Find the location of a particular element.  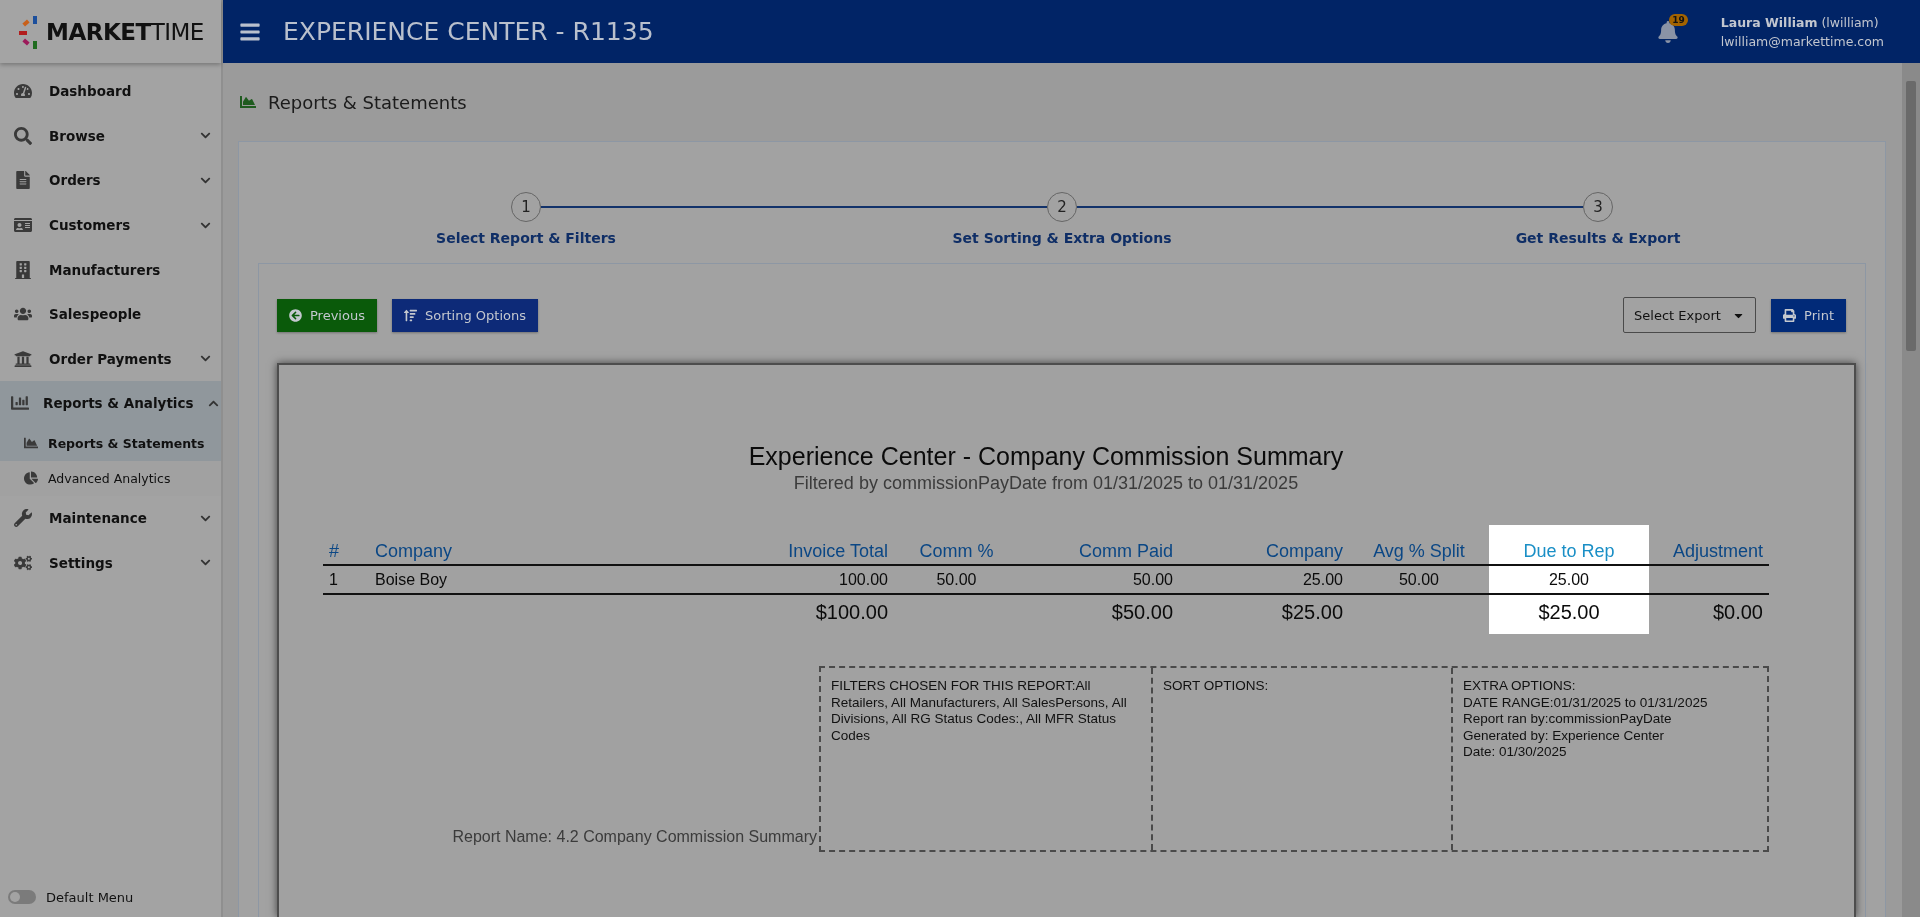

table-cell: Boise Boy is located at coordinates (544, 579).